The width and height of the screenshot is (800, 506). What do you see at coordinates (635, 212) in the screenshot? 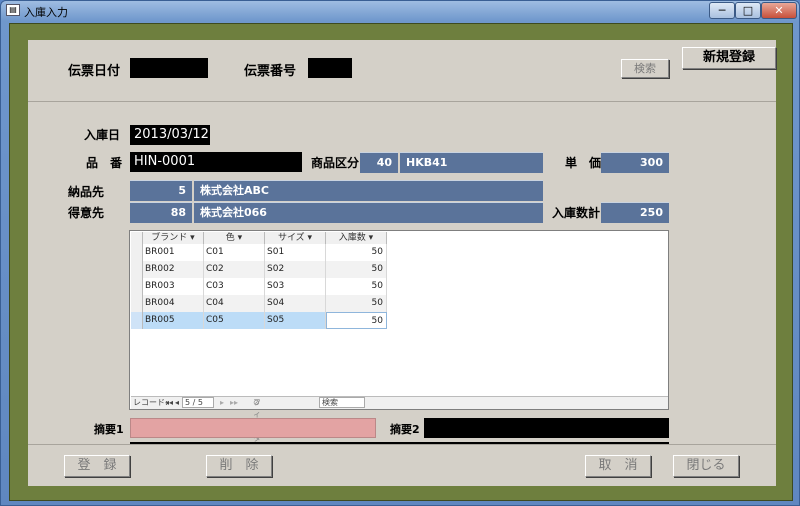
I see `qty-total-field: 250` at bounding box center [635, 212].